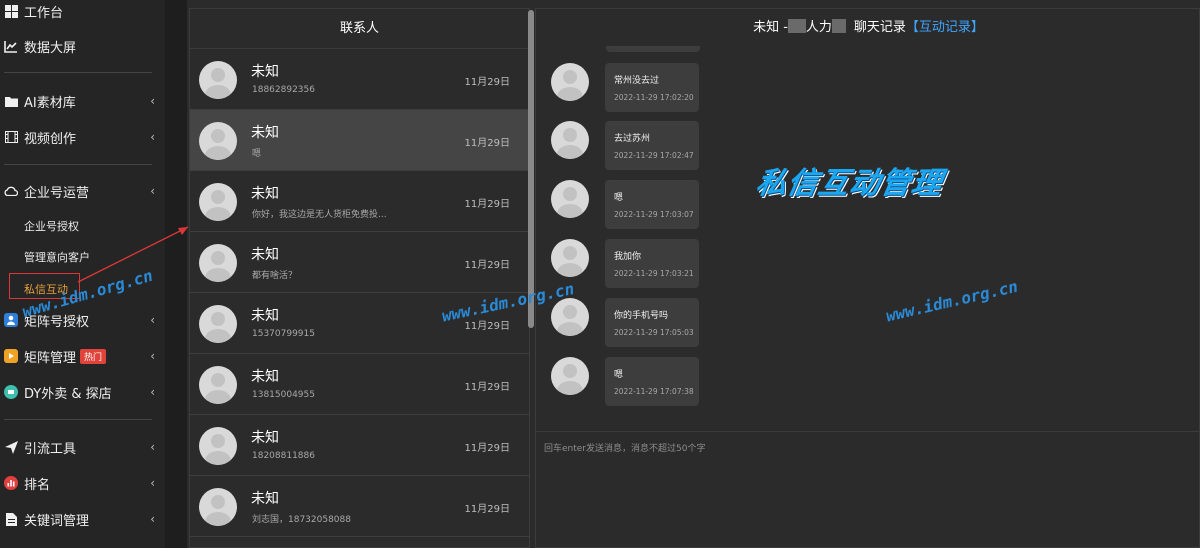  I want to click on contact-item: 未知 都有啥活？ 11月29日, so click(359, 262).